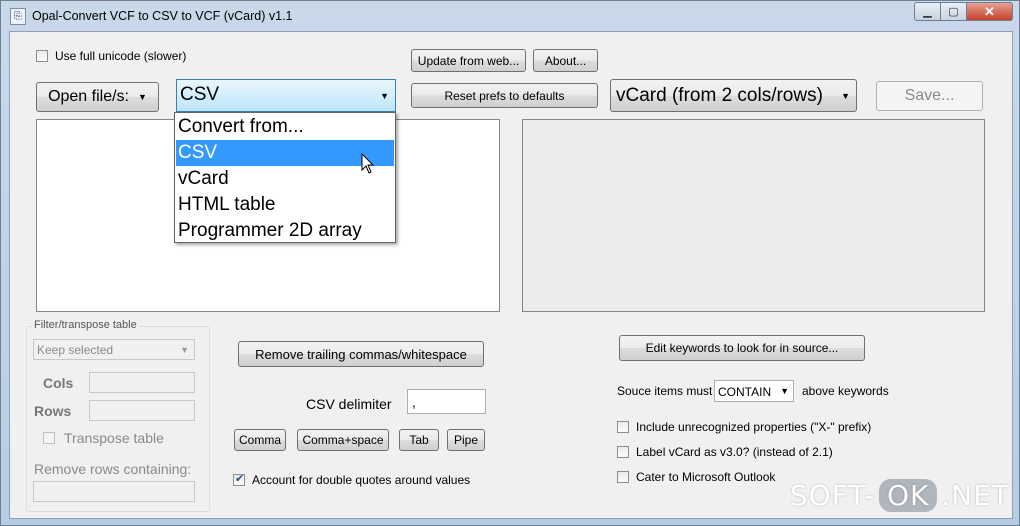 The height and width of the screenshot is (526, 1020). Describe the element at coordinates (832, 495) in the screenshot. I see `watermark-left: SOFT-` at that location.